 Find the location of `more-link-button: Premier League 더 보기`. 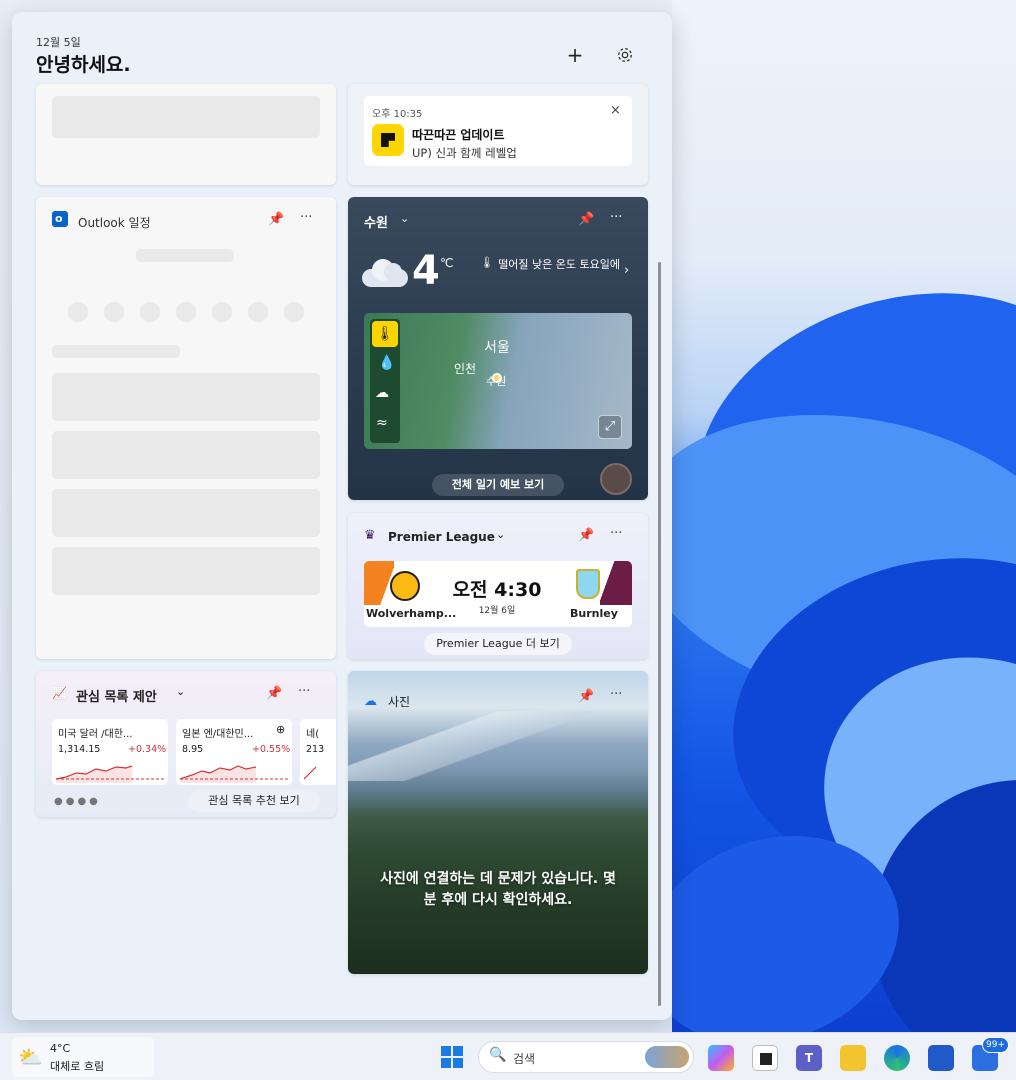

more-link-button: Premier League 더 보기 is located at coordinates (498, 644).